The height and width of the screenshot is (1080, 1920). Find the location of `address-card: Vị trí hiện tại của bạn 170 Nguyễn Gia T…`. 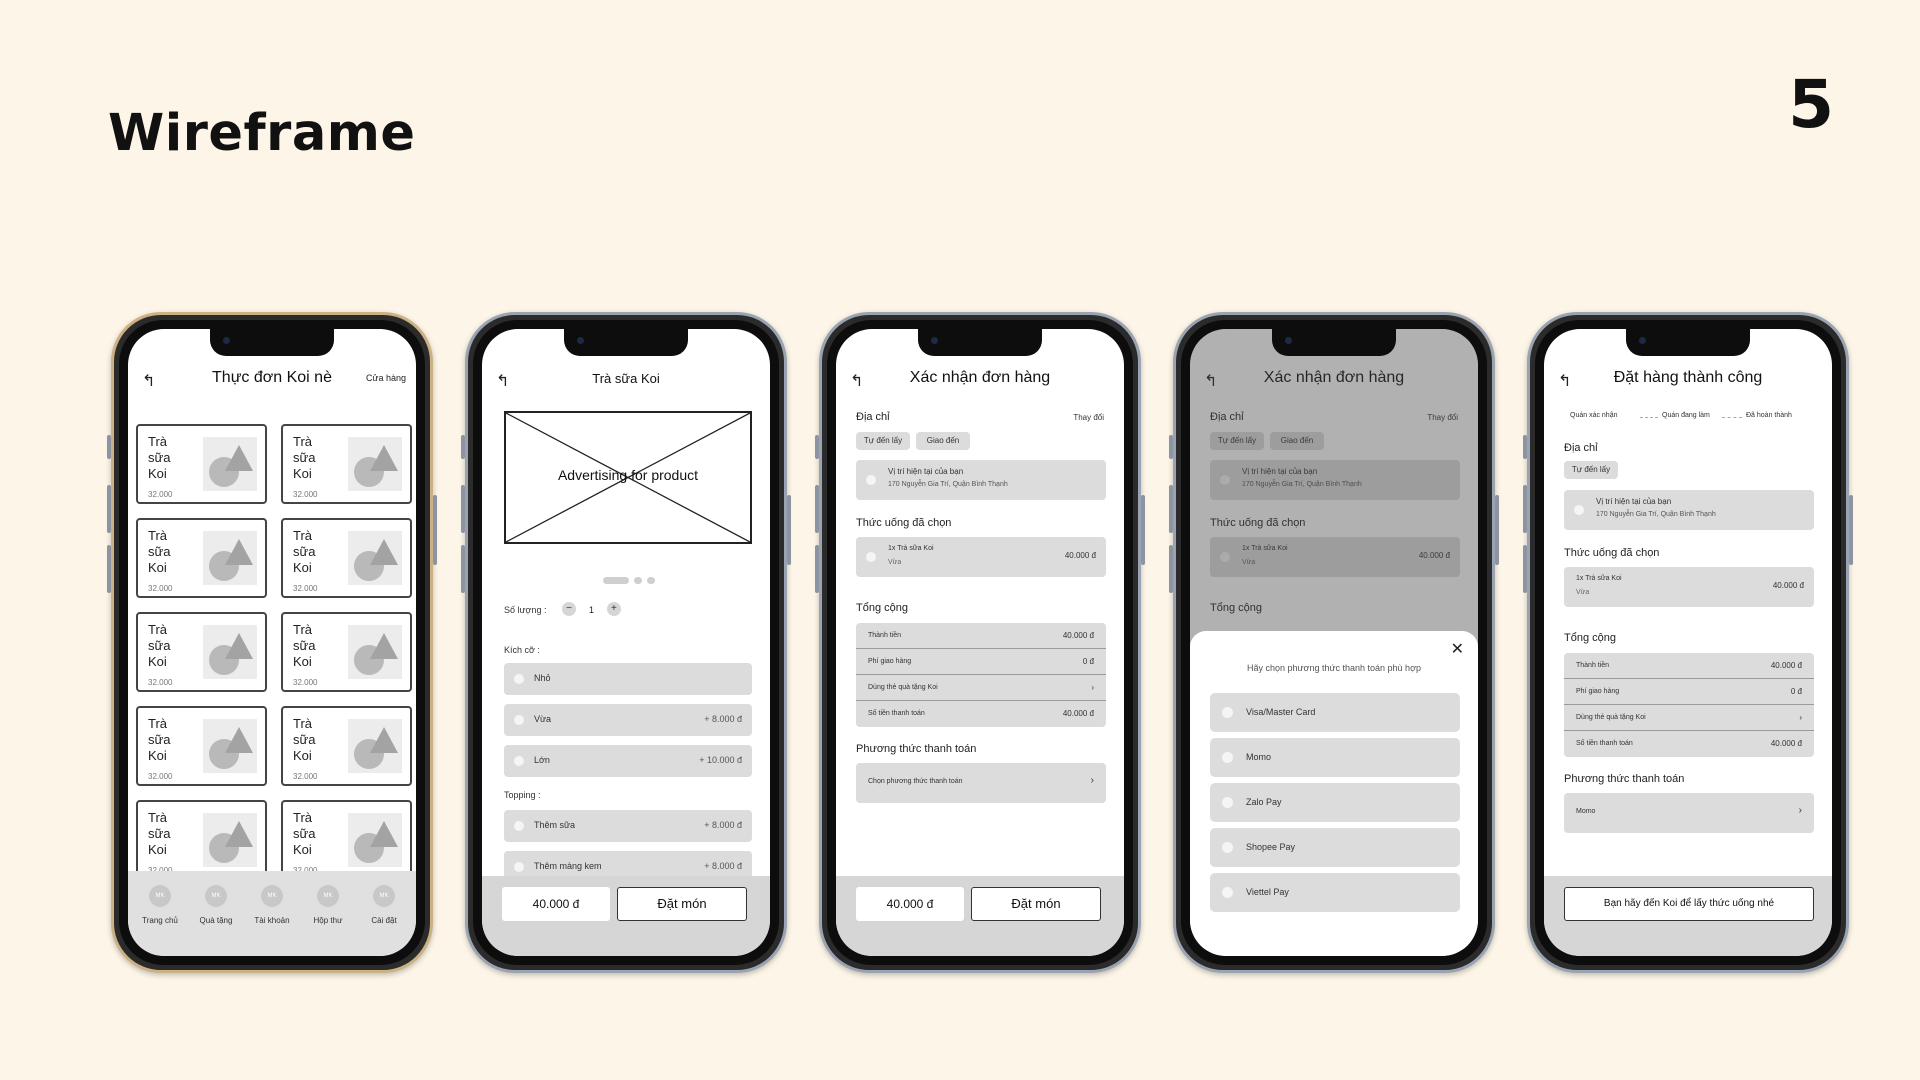

address-card: Vị trí hiện tại của bạn 170 Nguyễn Gia T… is located at coordinates (981, 480).